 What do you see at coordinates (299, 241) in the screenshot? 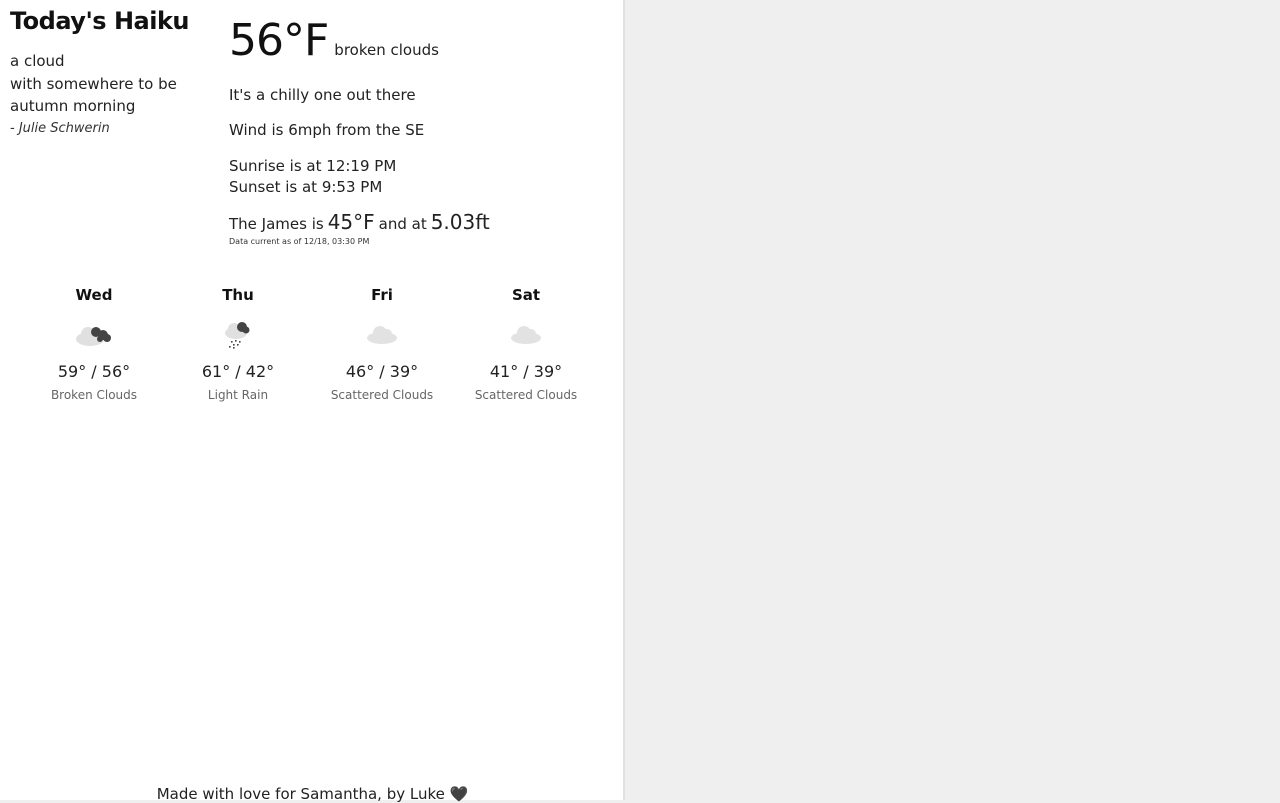
I see `data-timestamp: Data current as of 12/18, 03:30 PM` at bounding box center [299, 241].